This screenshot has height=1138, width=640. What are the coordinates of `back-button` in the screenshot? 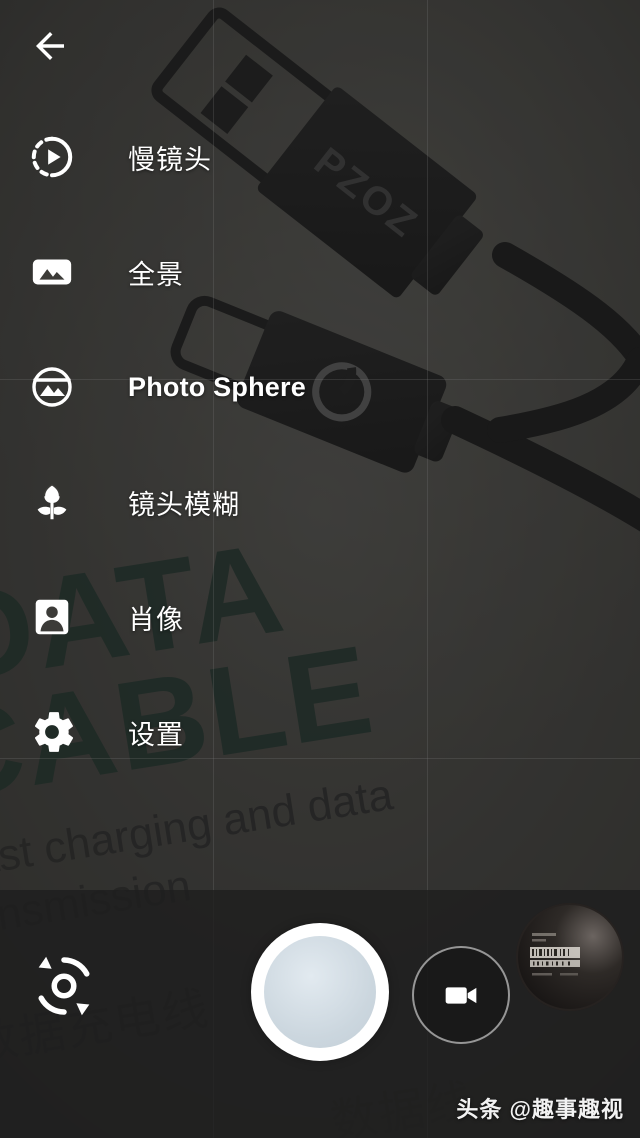 It's located at (50, 46).